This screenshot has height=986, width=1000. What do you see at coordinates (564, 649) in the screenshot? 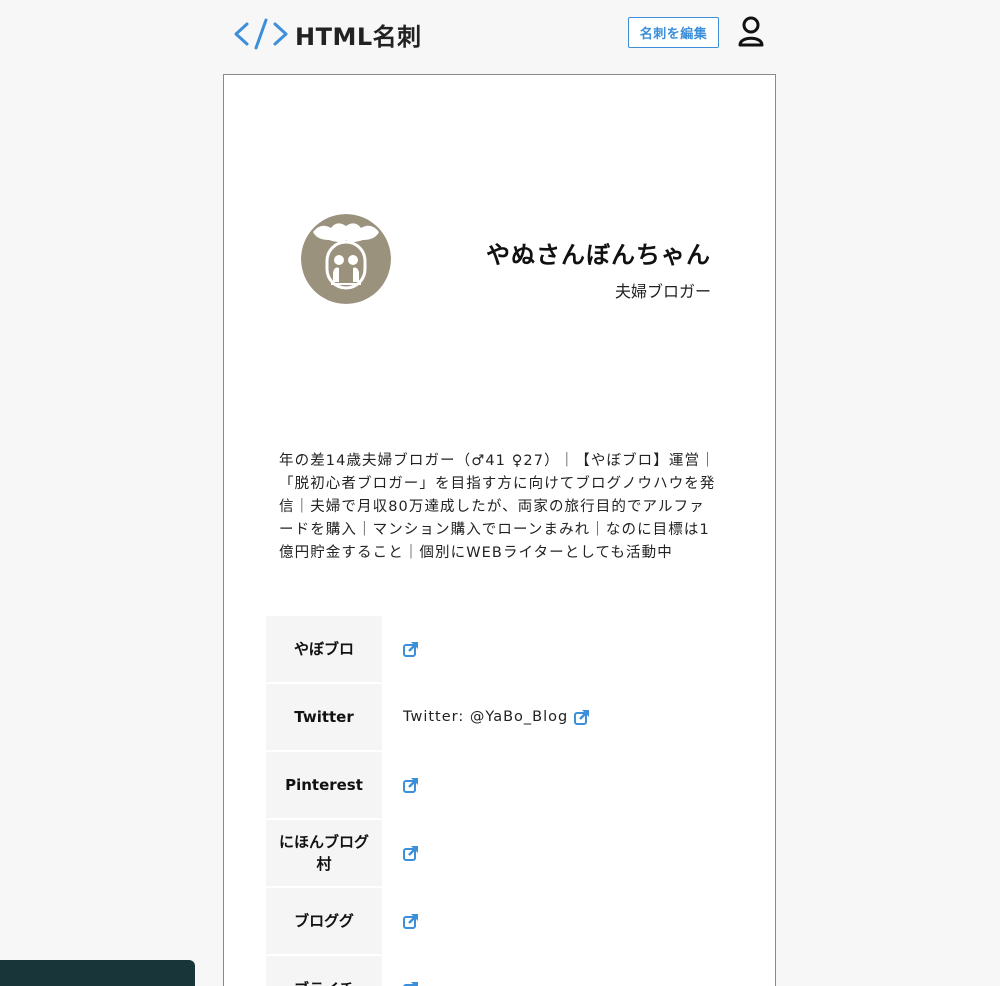
I see `link-value-yabobro` at bounding box center [564, 649].